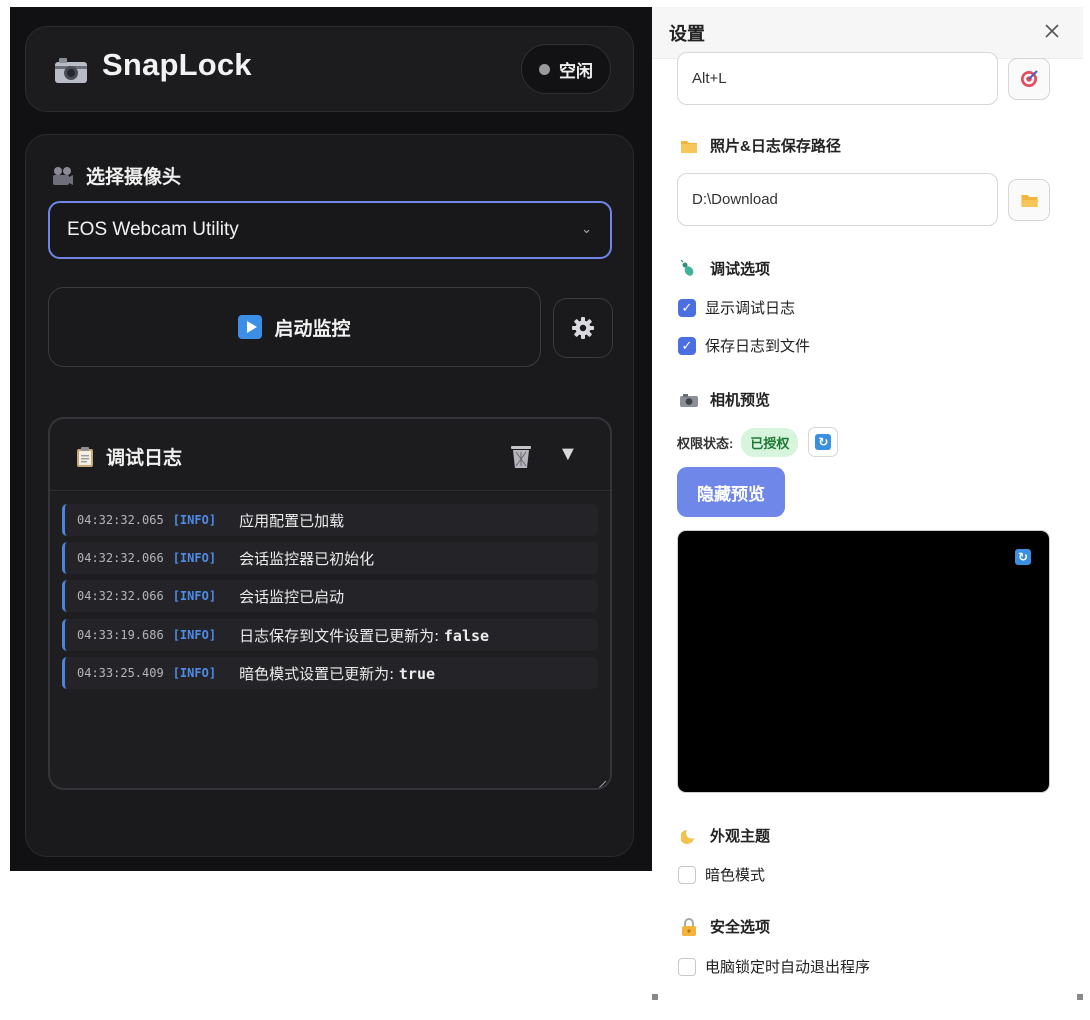 Image resolution: width=1090 pixels, height=1020 pixels. What do you see at coordinates (144, 458) in the screenshot?
I see `debug-log-title-text: 调试日志` at bounding box center [144, 458].